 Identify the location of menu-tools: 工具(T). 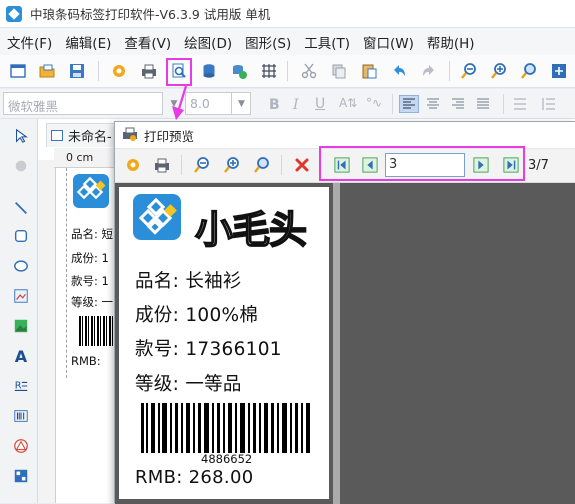
(326, 42).